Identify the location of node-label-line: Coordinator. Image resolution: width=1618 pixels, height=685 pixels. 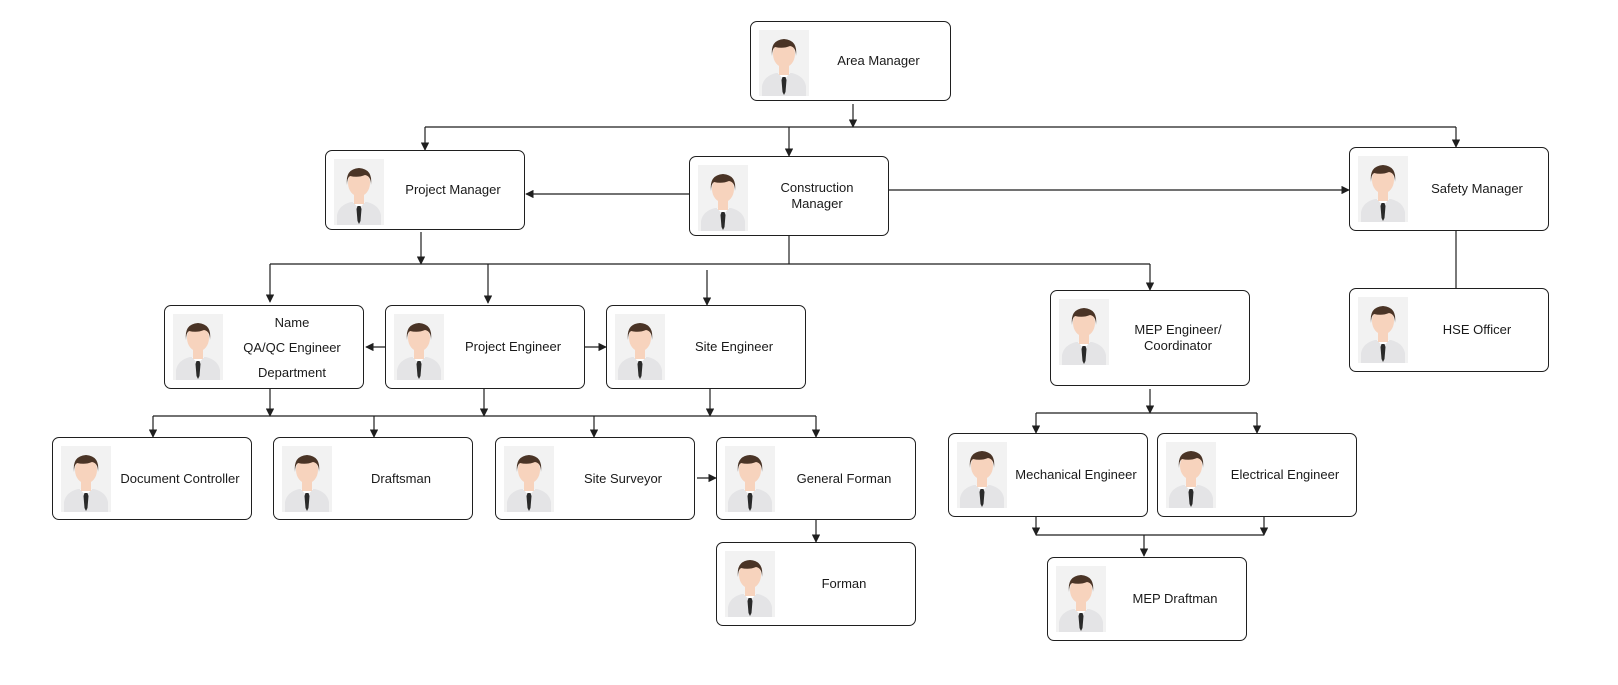
(1178, 345).